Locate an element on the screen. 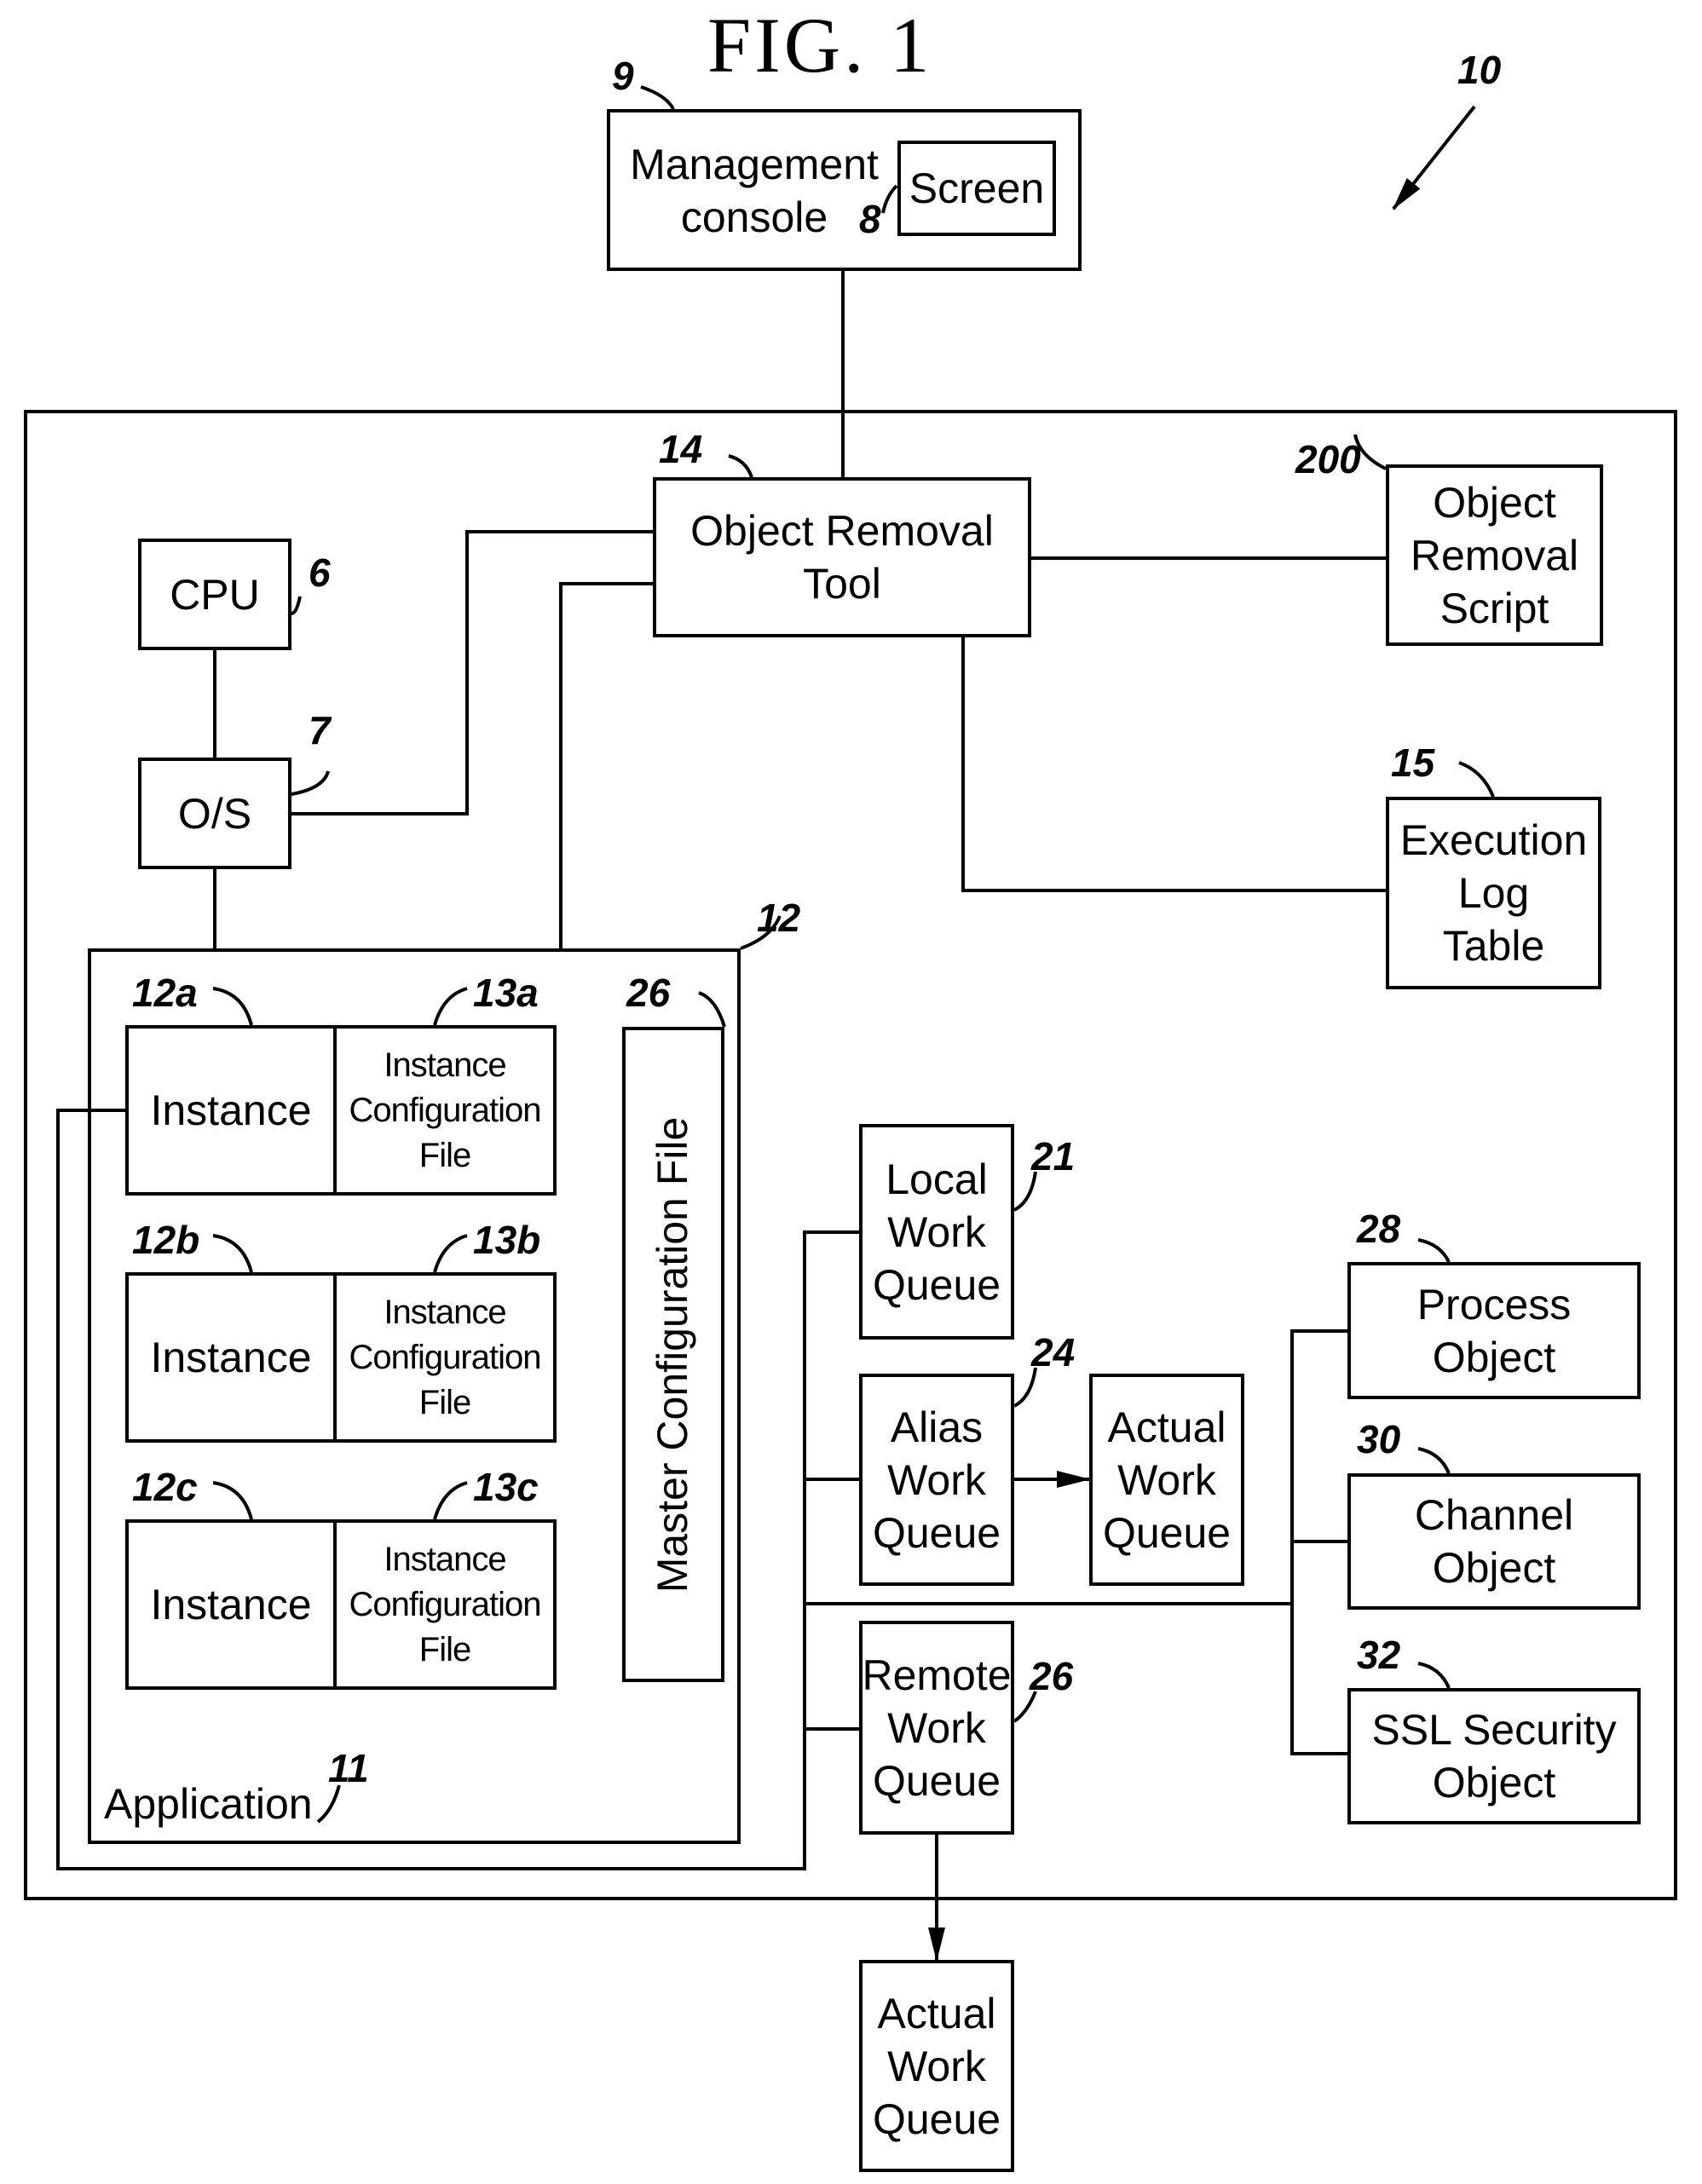  local-work-queue-label: Local Work Queue is located at coordinates (937, 1232).